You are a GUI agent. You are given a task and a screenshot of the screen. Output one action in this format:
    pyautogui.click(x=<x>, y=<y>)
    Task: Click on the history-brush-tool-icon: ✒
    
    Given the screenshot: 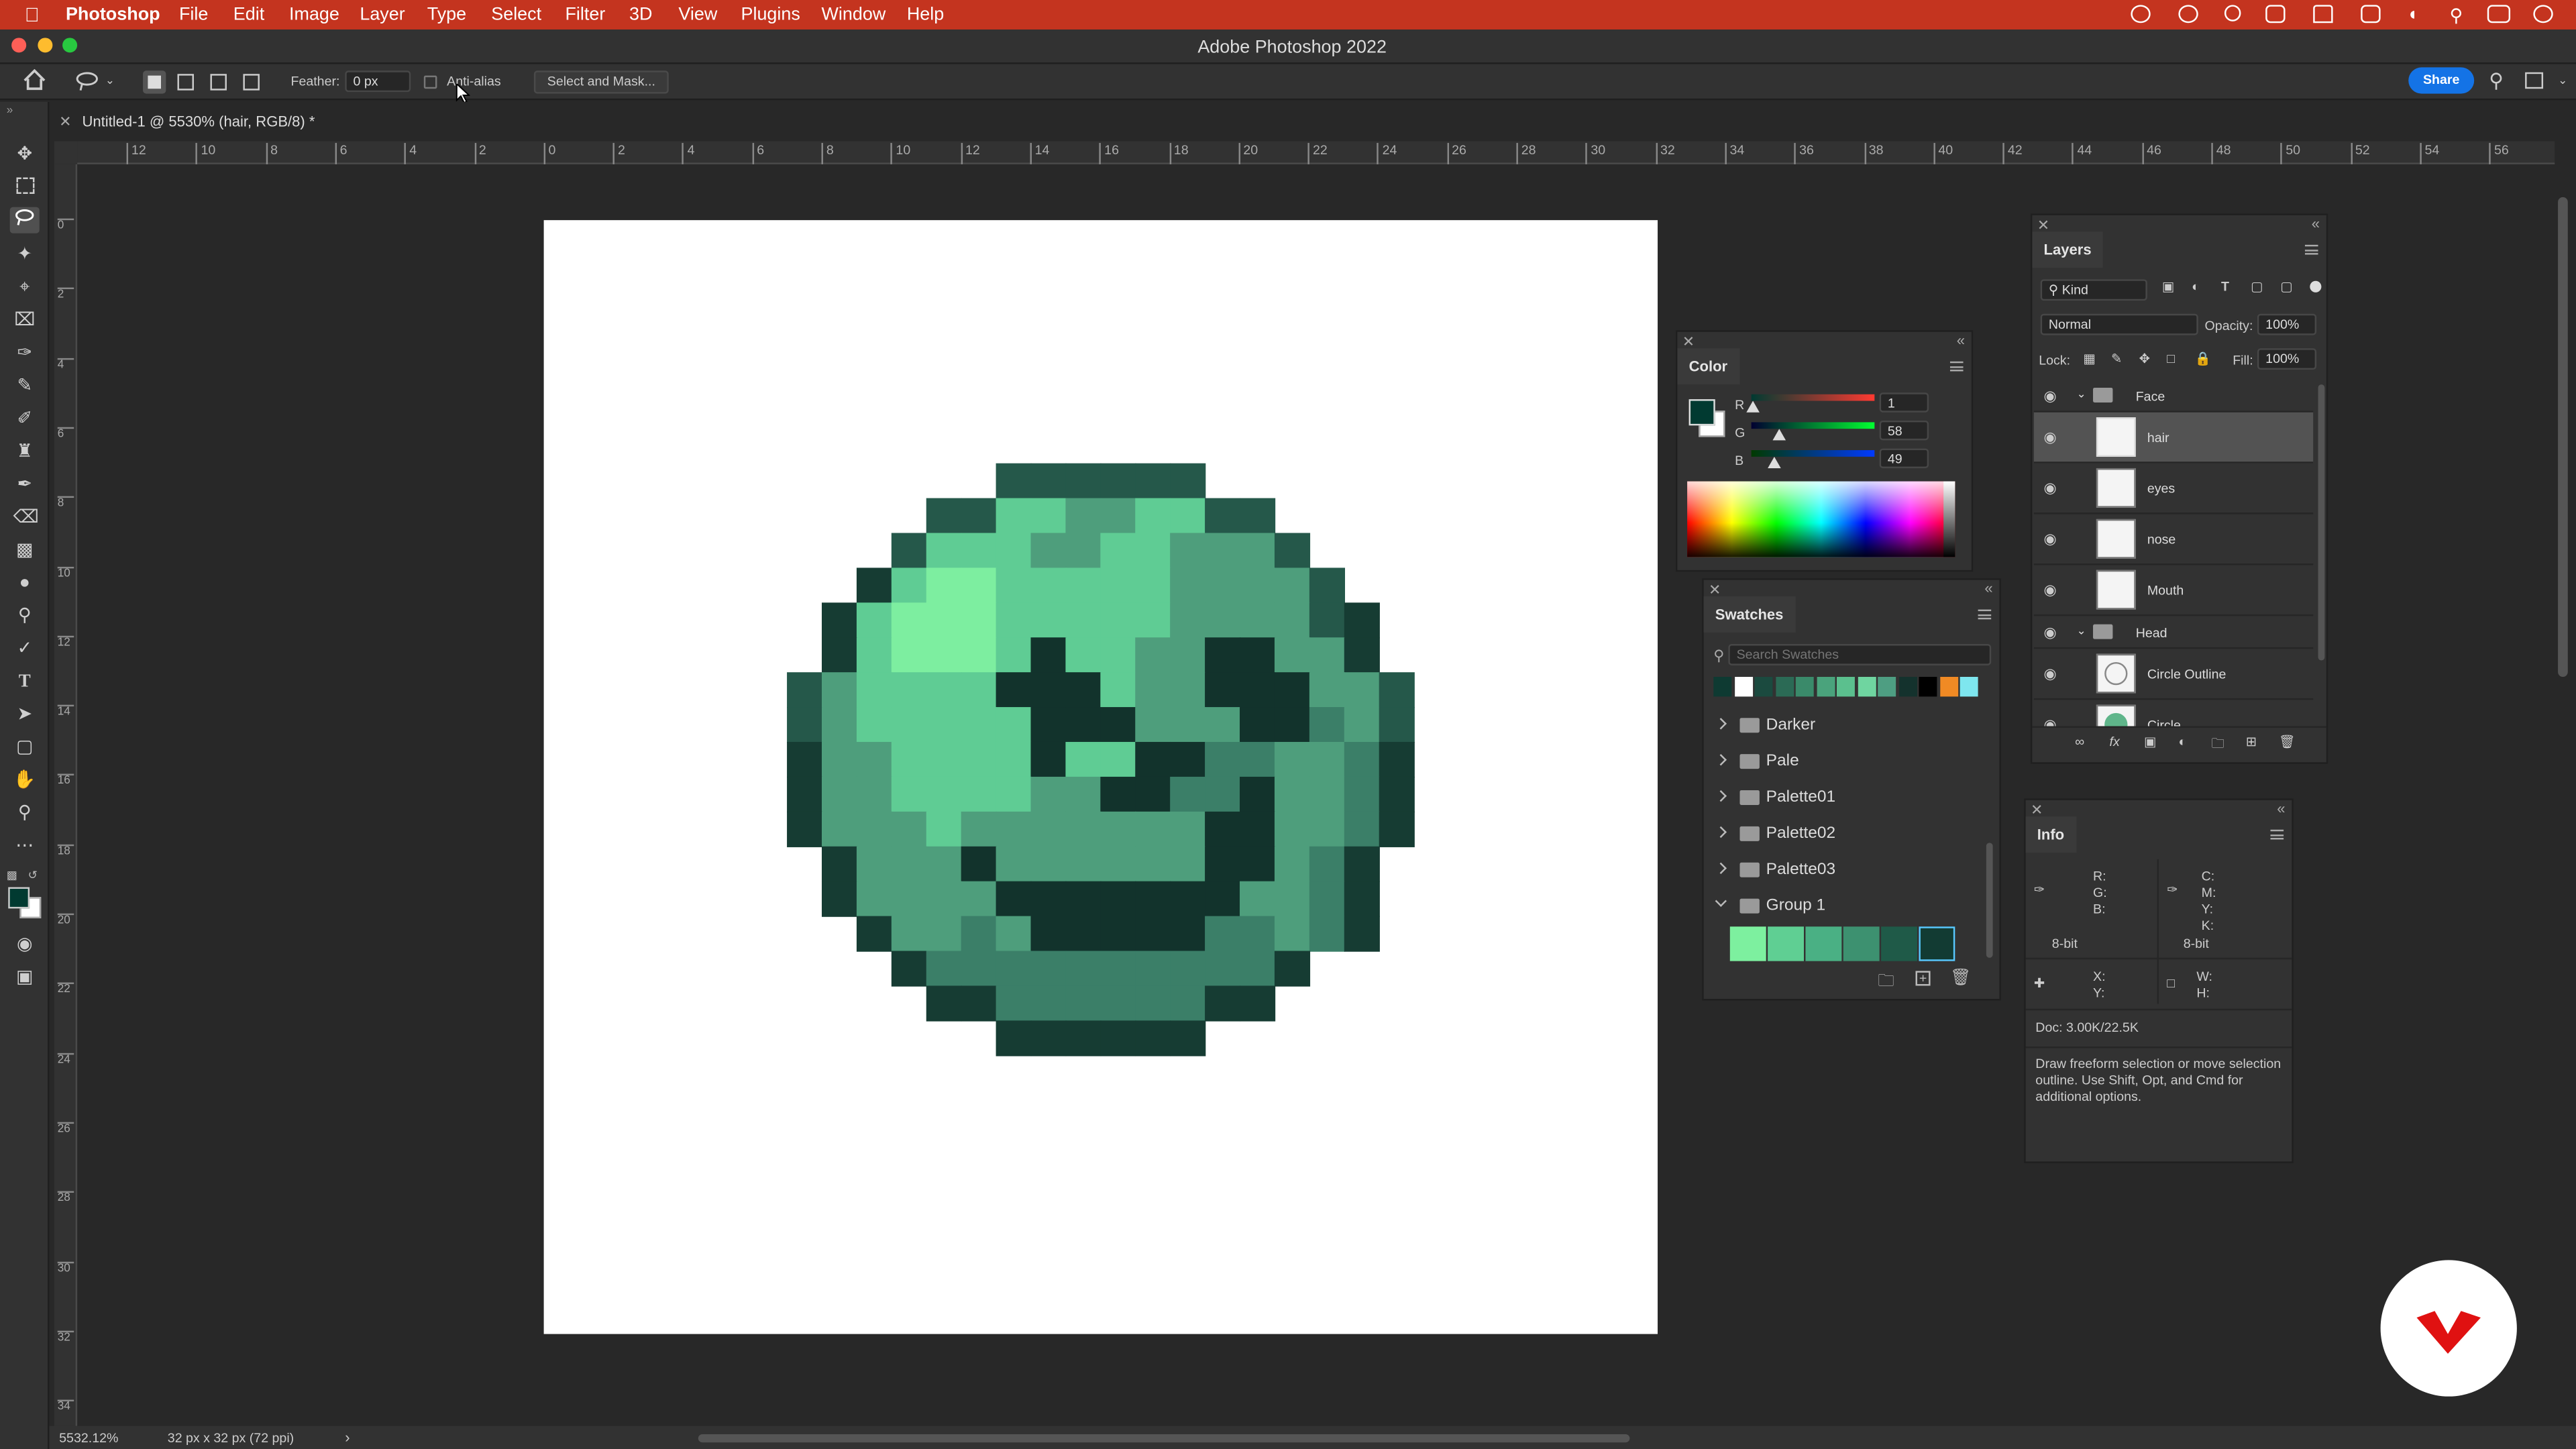 What is the action you would take?
    pyautogui.click(x=24, y=484)
    